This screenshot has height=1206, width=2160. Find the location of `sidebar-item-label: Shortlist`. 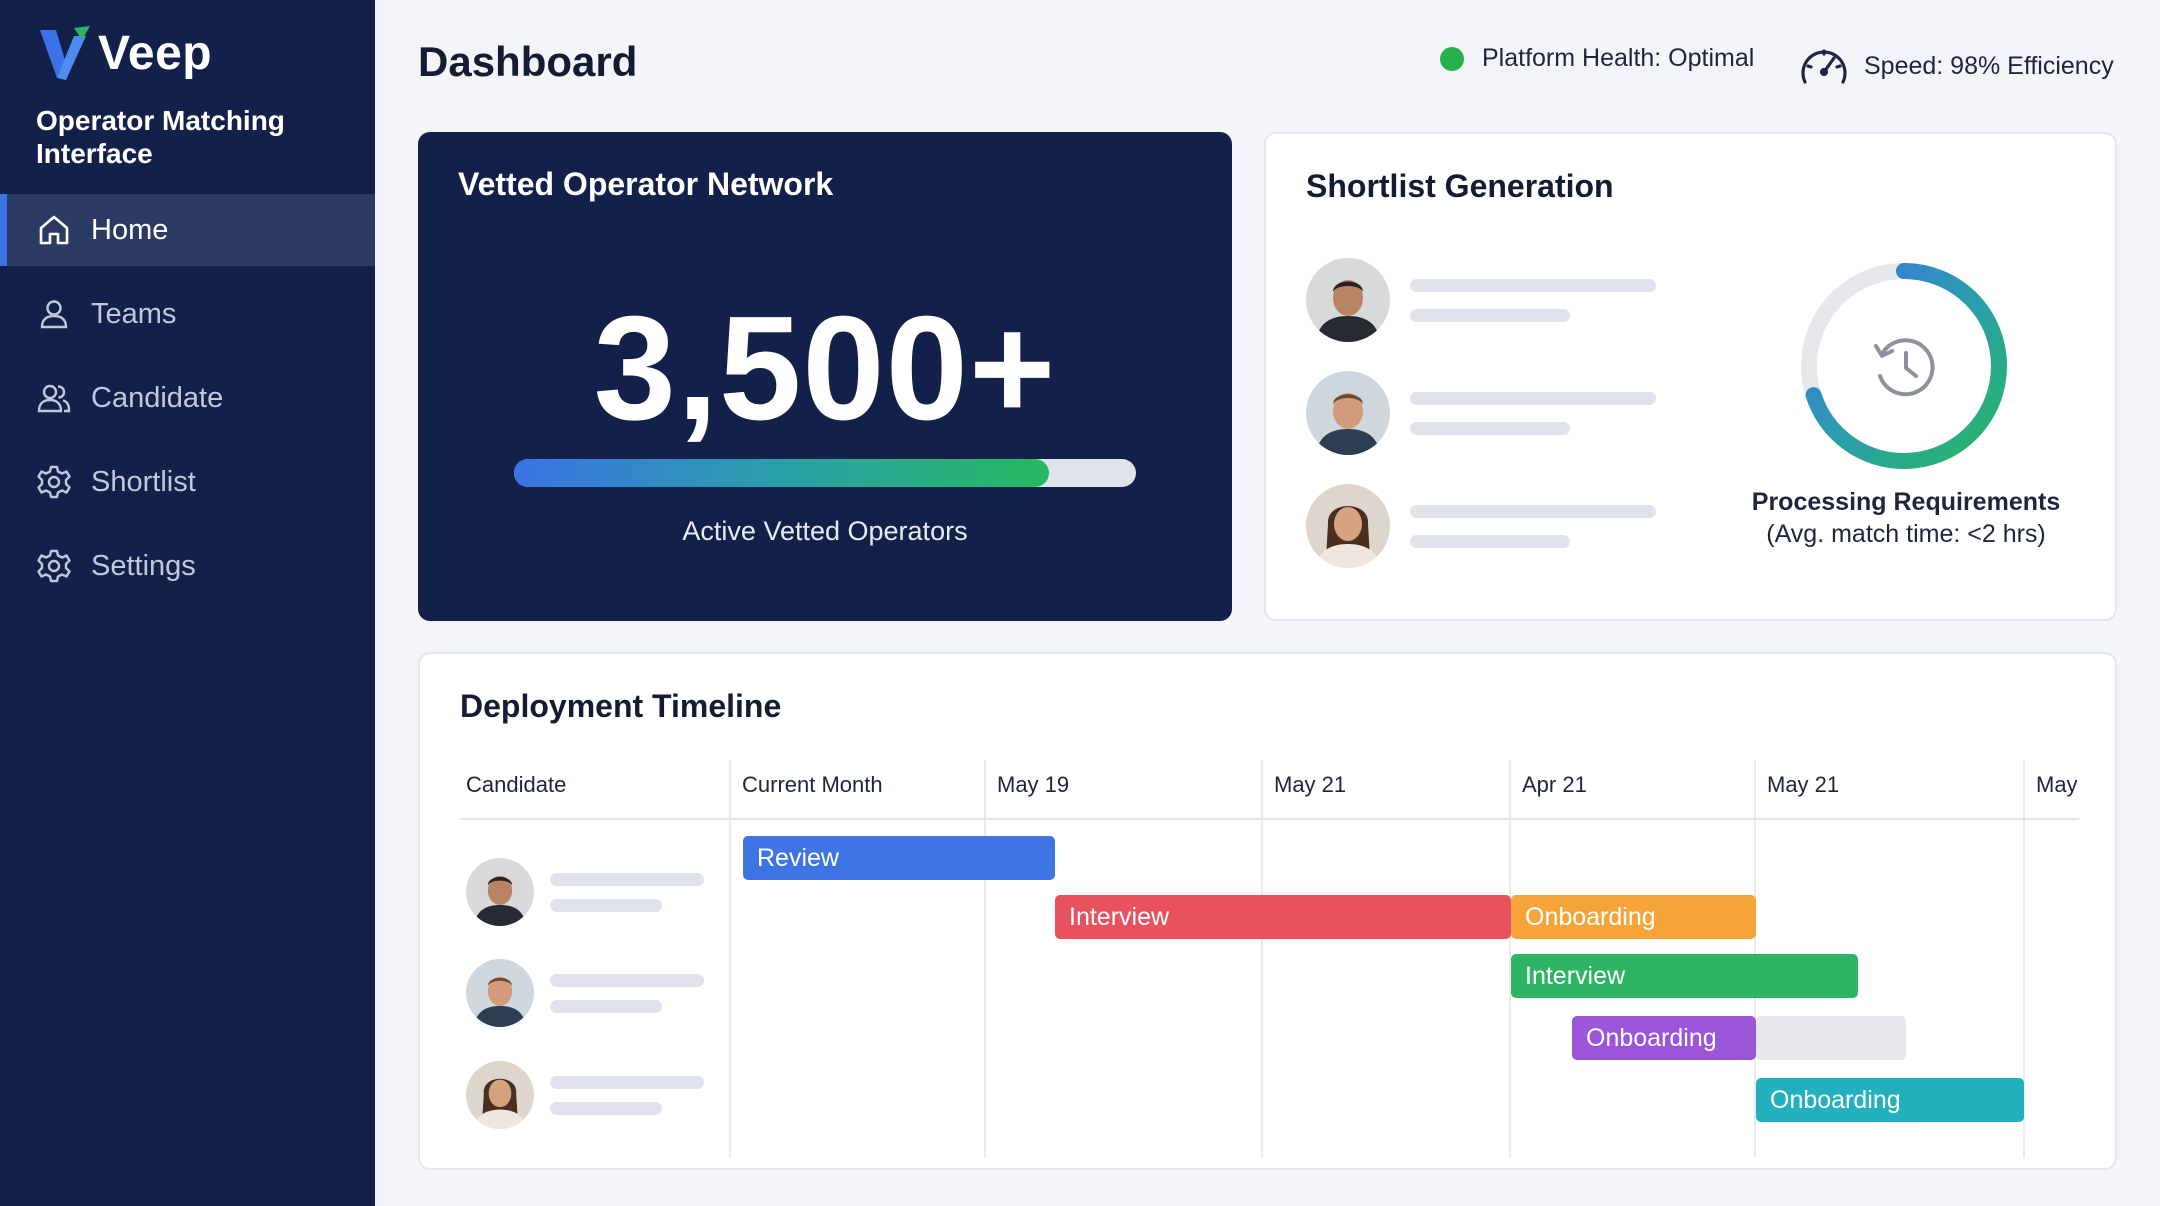

sidebar-item-label: Shortlist is located at coordinates (143, 481).